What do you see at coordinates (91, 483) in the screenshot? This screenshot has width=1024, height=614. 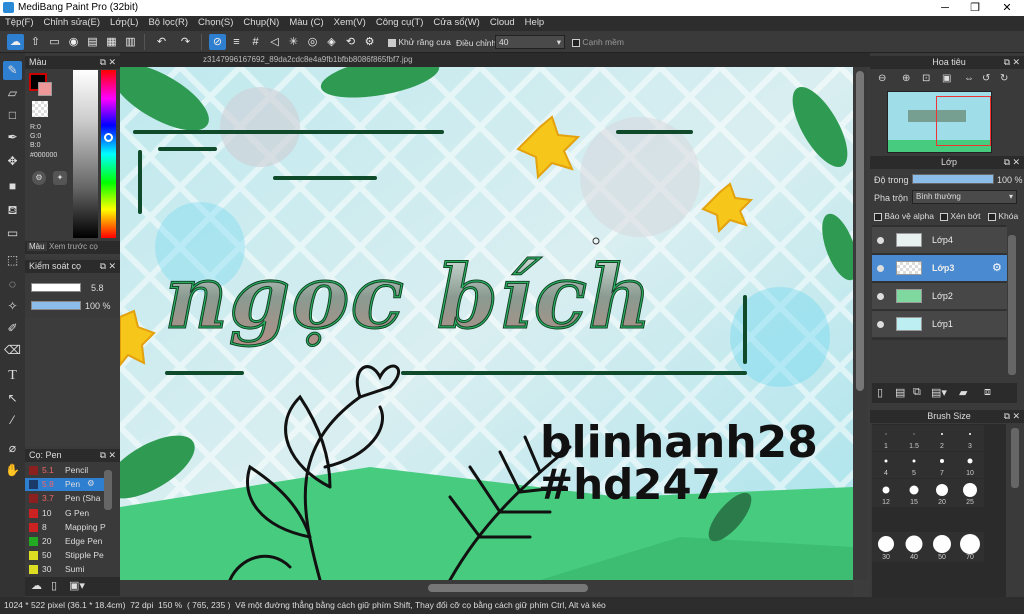 I see `brush-settings-icon: ⚙` at bounding box center [91, 483].